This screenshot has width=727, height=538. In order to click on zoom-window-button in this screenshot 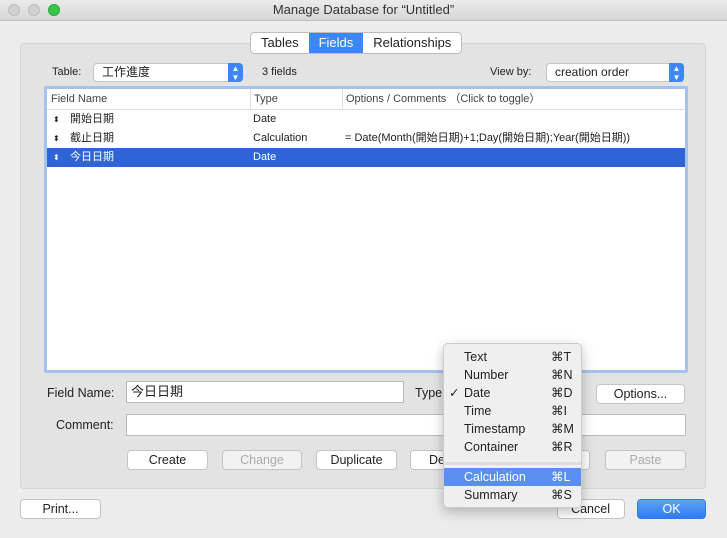, I will do `click(54, 10)`.